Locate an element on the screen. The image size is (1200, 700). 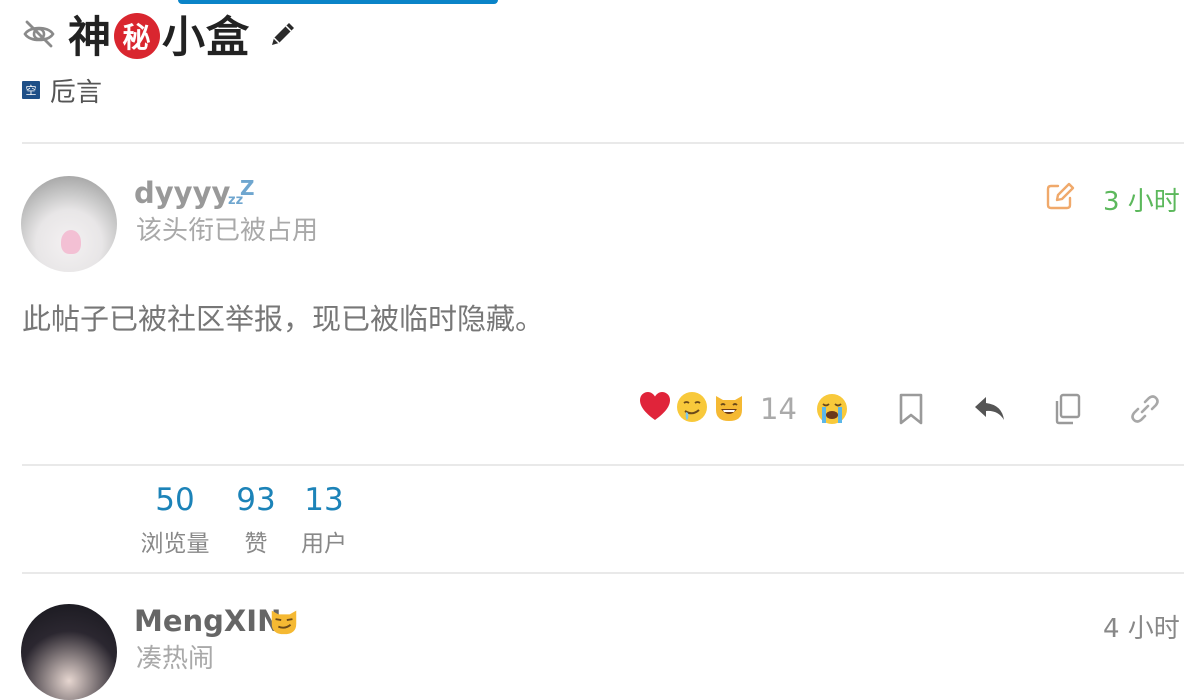
post-username: dyyyy is located at coordinates (182, 193).